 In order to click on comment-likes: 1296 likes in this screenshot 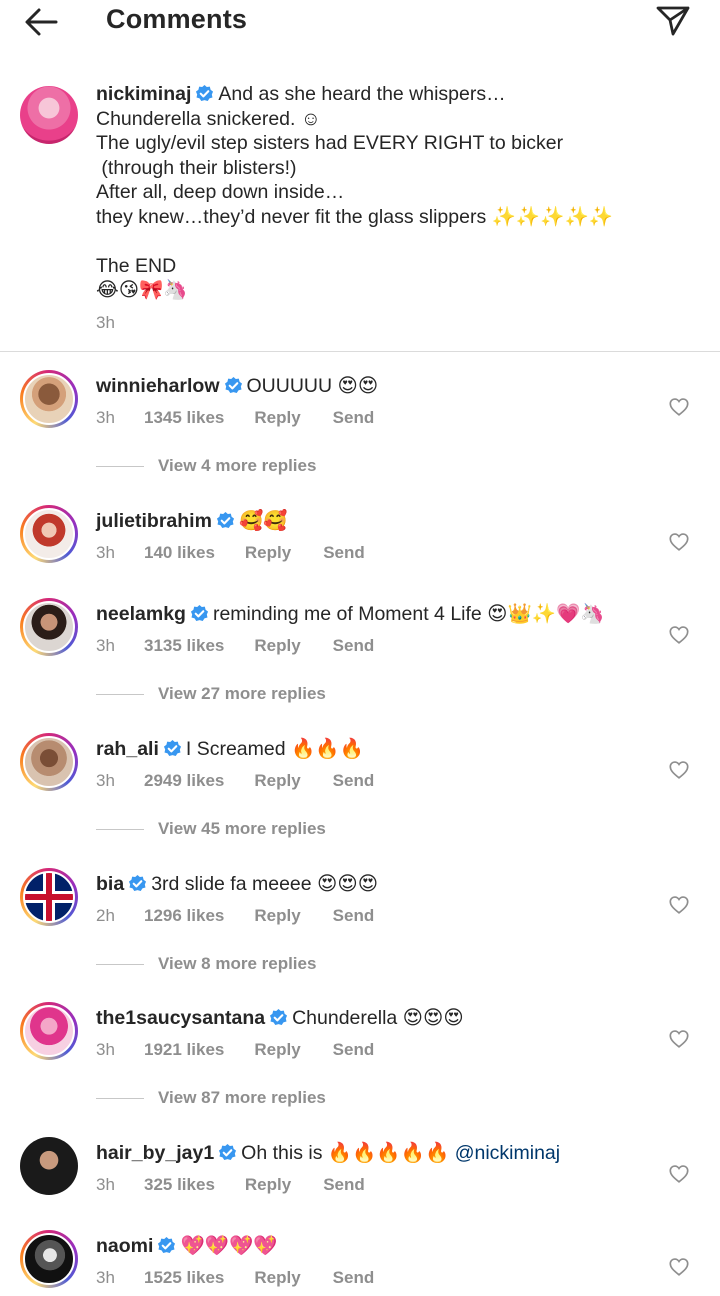, I will do `click(184, 916)`.